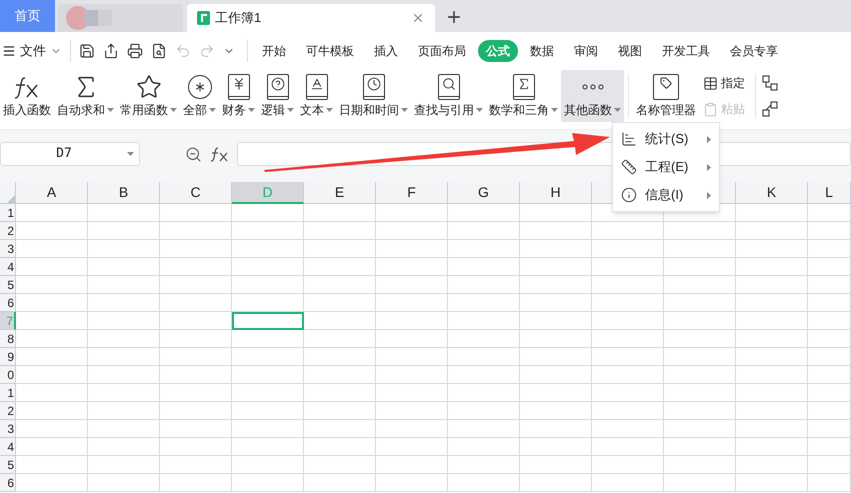 Image resolution: width=851 pixels, height=493 pixels. Describe the element at coordinates (386, 51) in the screenshot. I see `ribbon-tab: 插入` at that location.